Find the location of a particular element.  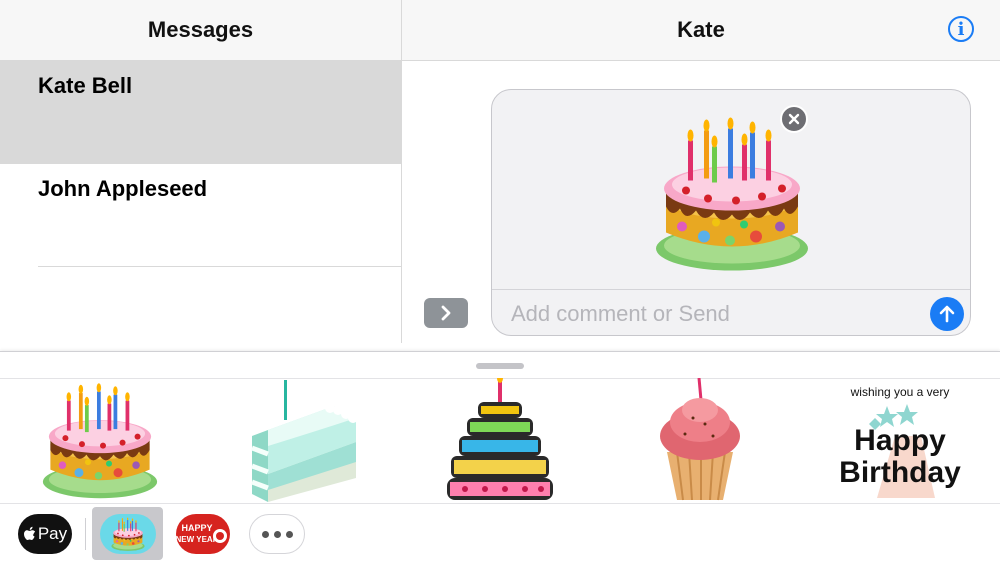

conversation-row-john-appleseed: John Appleseed is located at coordinates (200, 215).